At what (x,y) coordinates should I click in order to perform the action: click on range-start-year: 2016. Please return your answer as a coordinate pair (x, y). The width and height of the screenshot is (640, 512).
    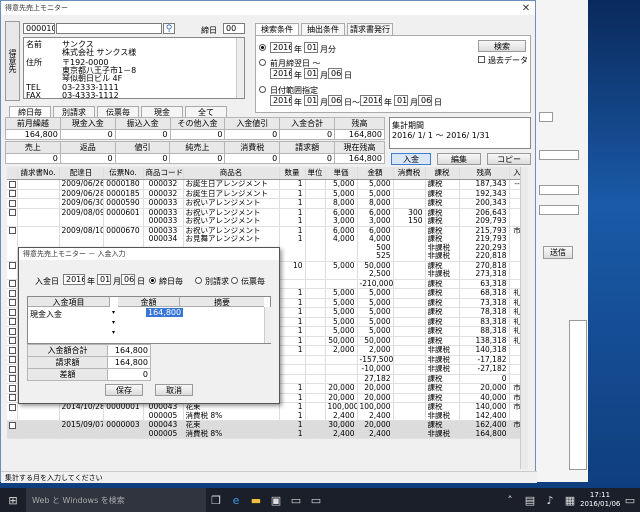
    Looking at the image, I should click on (281, 100).